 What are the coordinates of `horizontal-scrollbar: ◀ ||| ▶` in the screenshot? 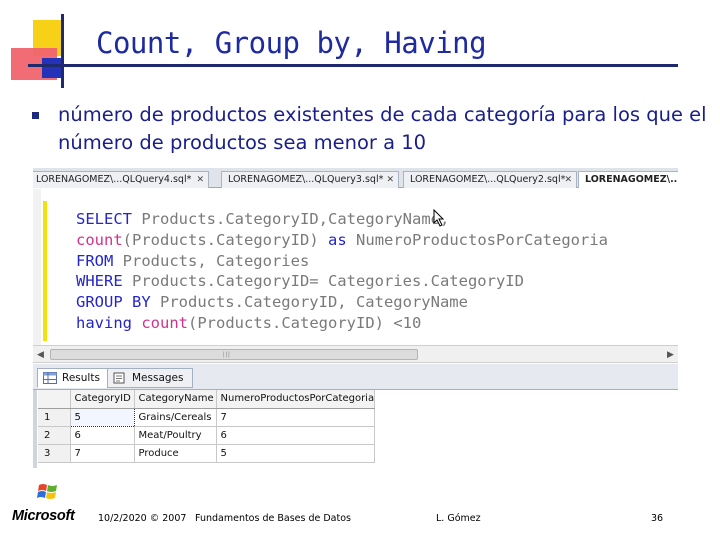 It's located at (355, 354).